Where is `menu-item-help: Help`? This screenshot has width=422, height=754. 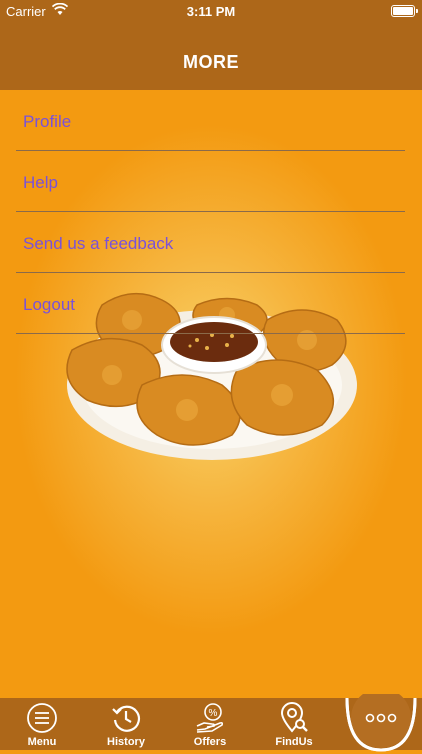 menu-item-help: Help is located at coordinates (210, 181).